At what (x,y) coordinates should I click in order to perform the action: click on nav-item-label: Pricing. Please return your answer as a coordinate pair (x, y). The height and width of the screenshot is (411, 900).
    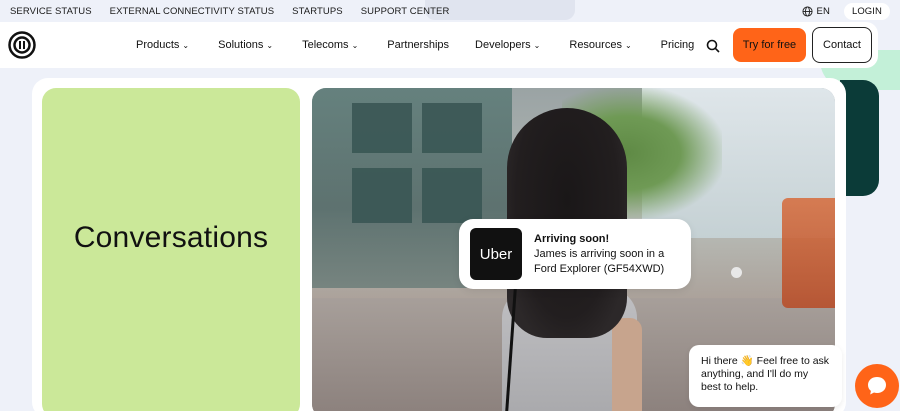
    Looking at the image, I should click on (677, 45).